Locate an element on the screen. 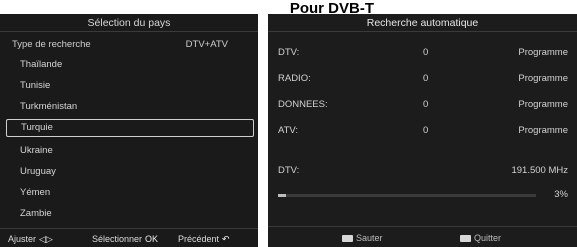 The height and width of the screenshot is (247, 577). right-footer-bar: Sauter Quitter is located at coordinates (422, 237).